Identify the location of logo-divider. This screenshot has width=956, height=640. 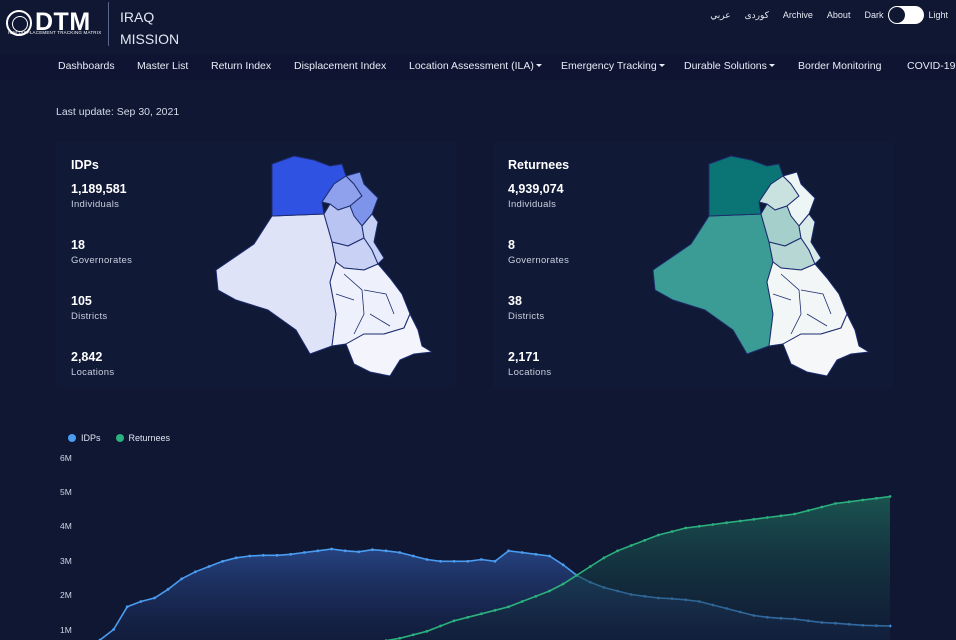
(108, 24).